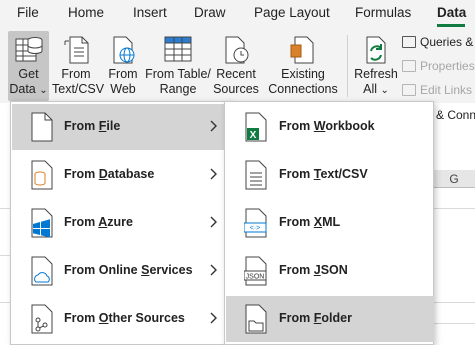 The width and height of the screenshot is (475, 345). What do you see at coordinates (150, 12) in the screenshot?
I see `tab-insert: Insert` at bounding box center [150, 12].